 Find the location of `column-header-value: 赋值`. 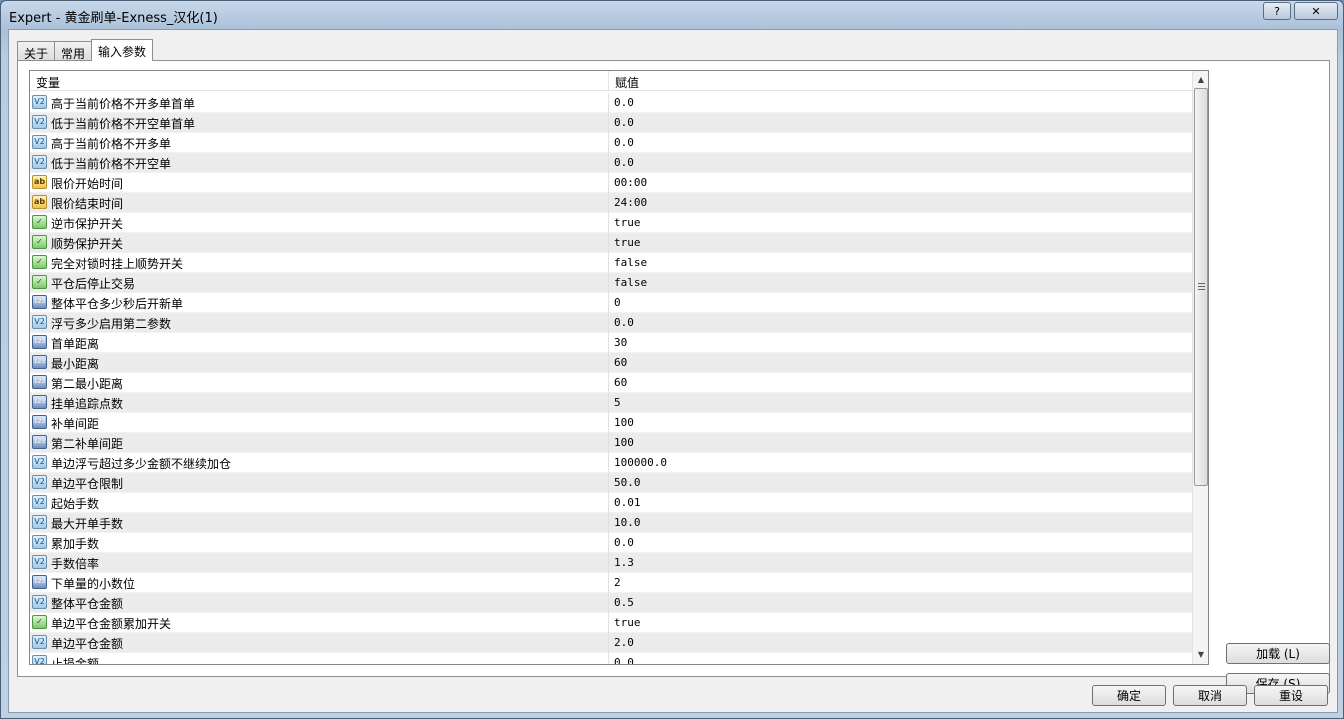

column-header-value: 赋值 is located at coordinates (627, 82).